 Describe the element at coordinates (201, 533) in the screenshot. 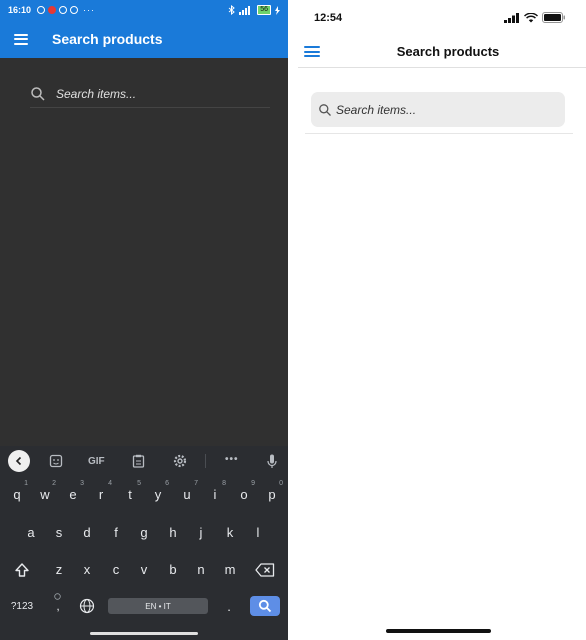

I see `key-j: j` at that location.